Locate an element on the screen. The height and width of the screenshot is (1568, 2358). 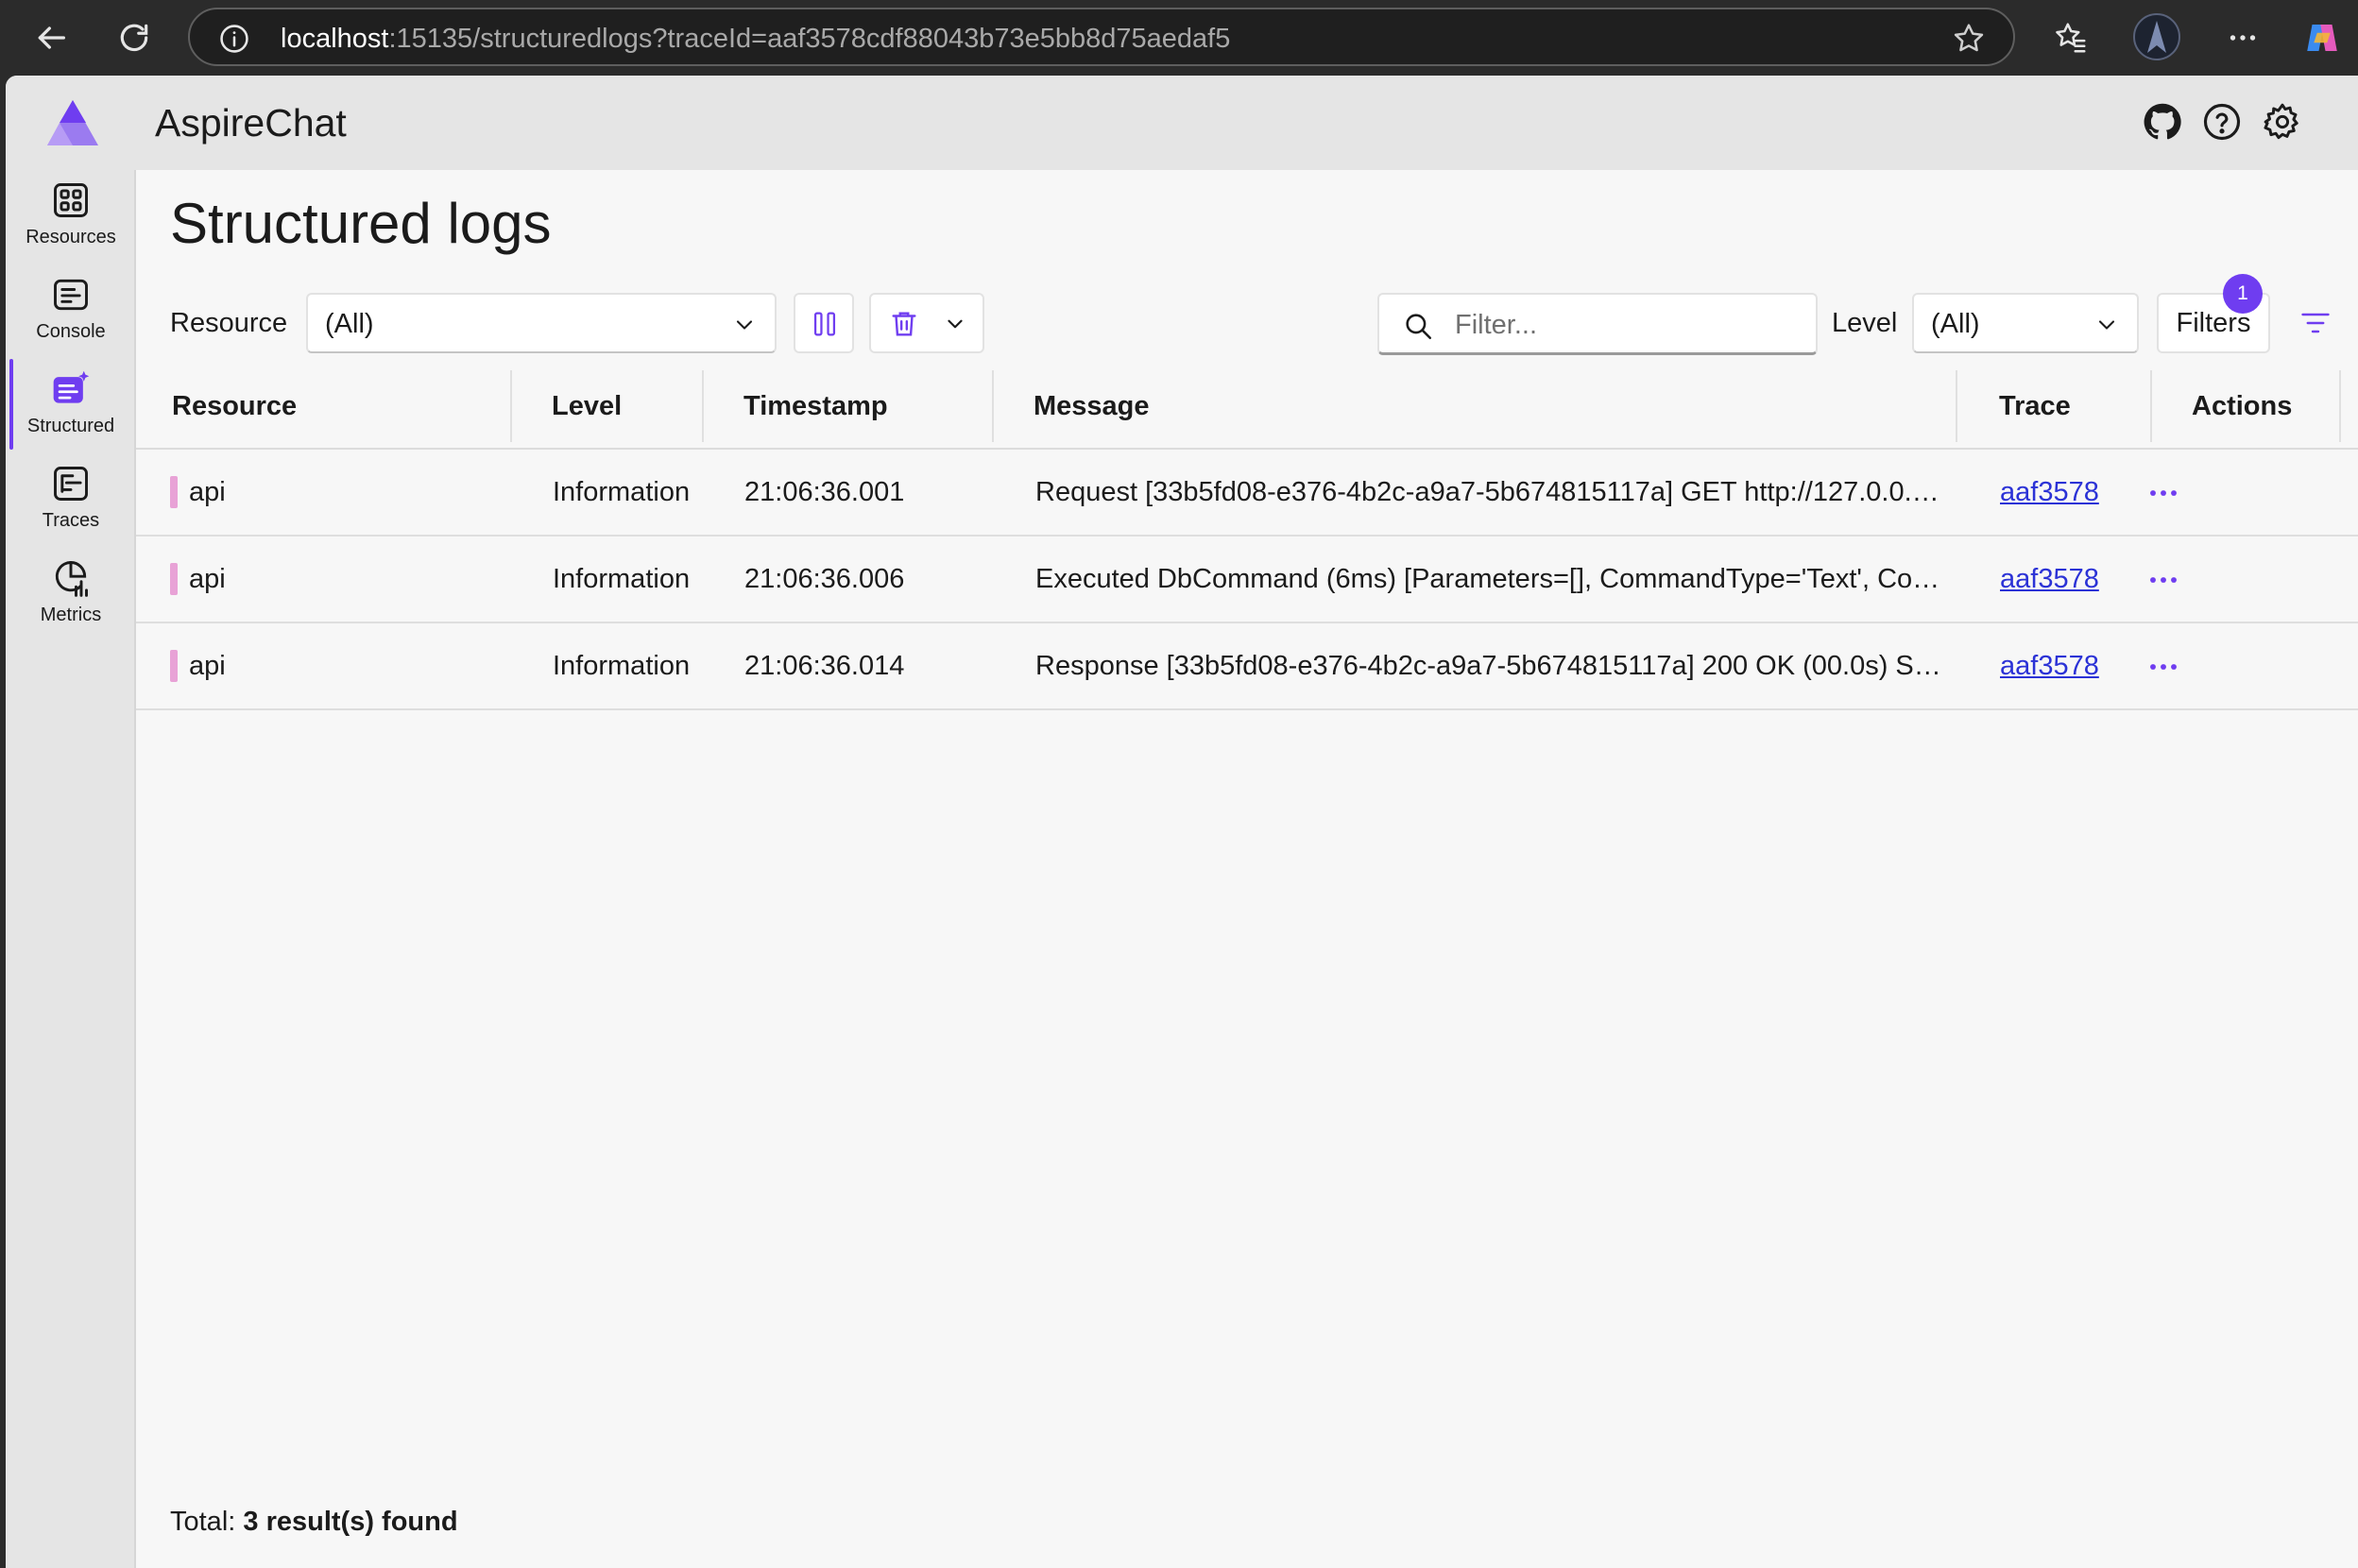
resource-filter-label: Resource is located at coordinates (229, 323).